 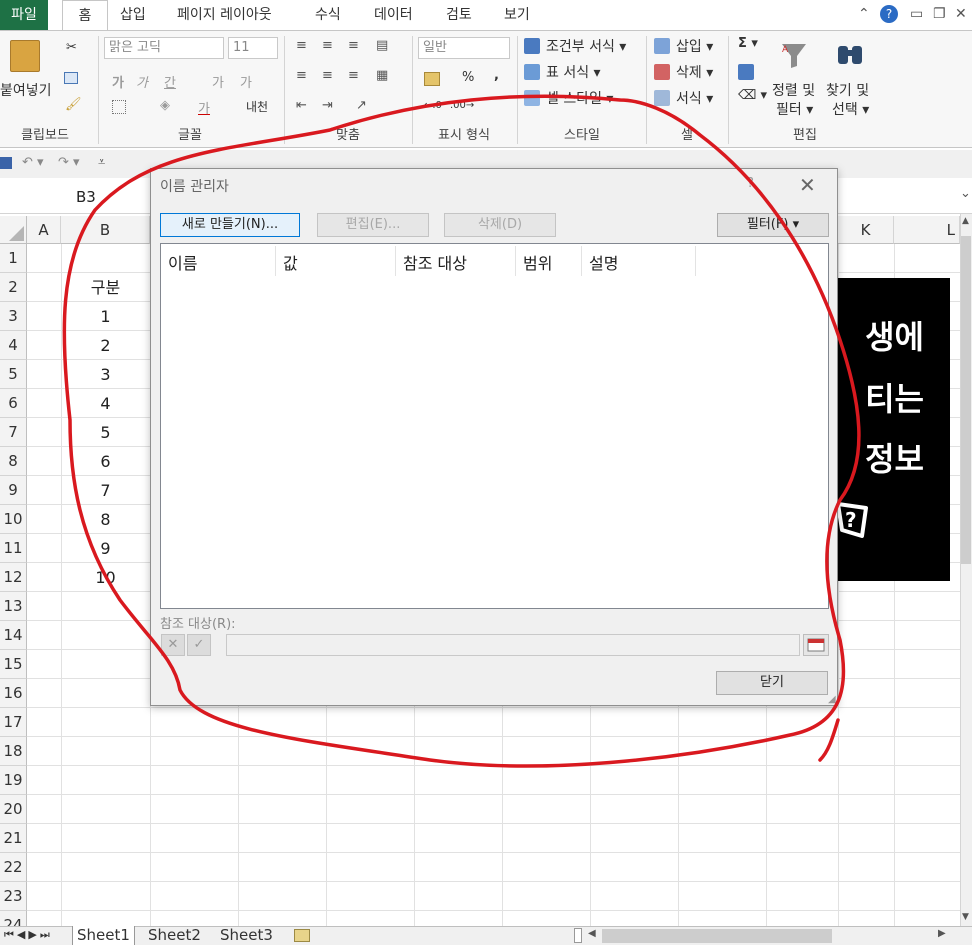 What do you see at coordinates (965, 193) in the screenshot?
I see `expand-formula-bar-icon: ⌄` at bounding box center [965, 193].